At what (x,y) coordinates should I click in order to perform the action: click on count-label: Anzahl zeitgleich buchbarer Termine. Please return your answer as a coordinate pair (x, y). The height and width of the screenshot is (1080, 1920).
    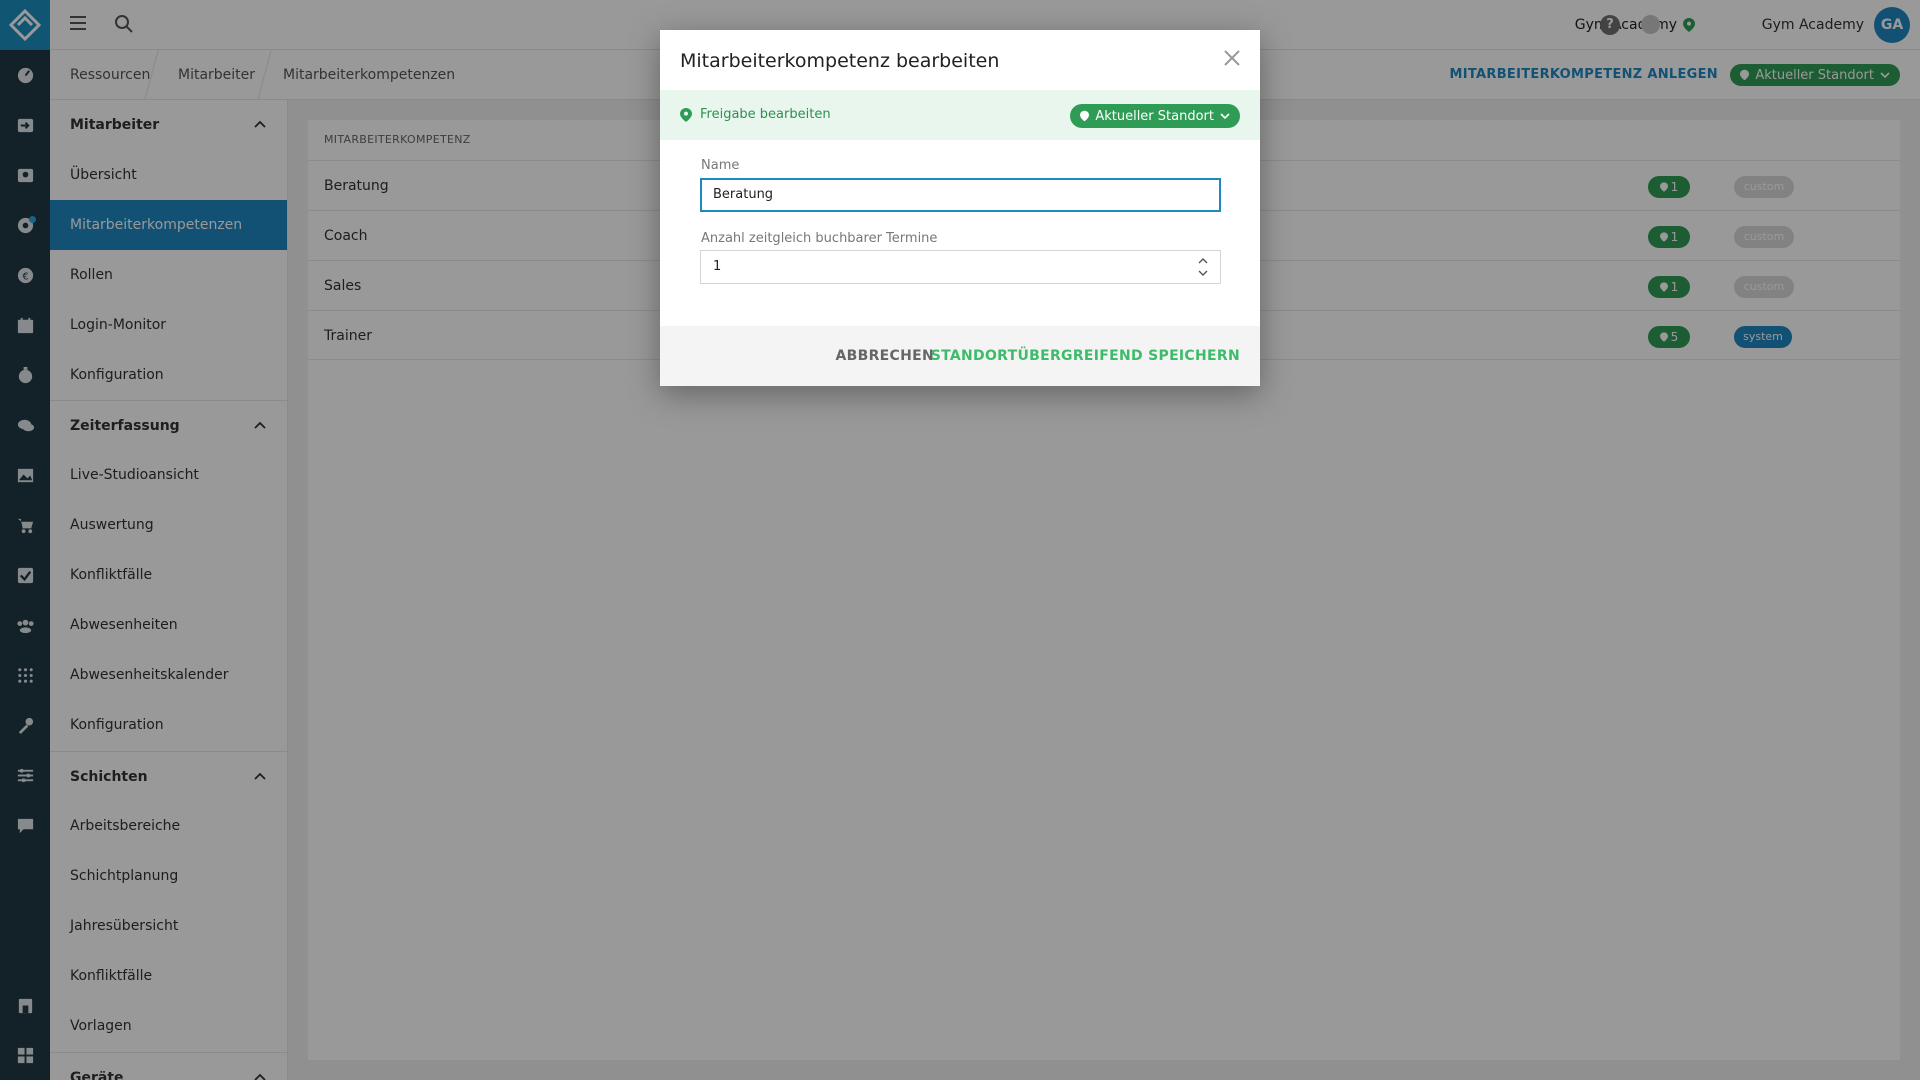
    Looking at the image, I should click on (819, 238).